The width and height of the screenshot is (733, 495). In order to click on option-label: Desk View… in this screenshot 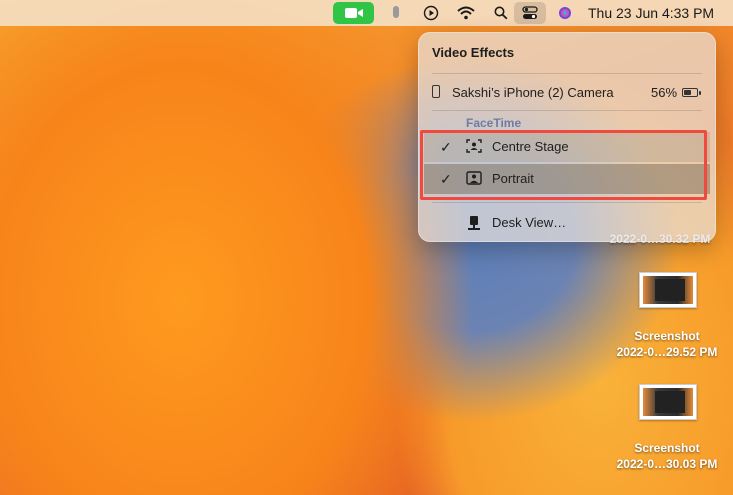, I will do `click(529, 222)`.